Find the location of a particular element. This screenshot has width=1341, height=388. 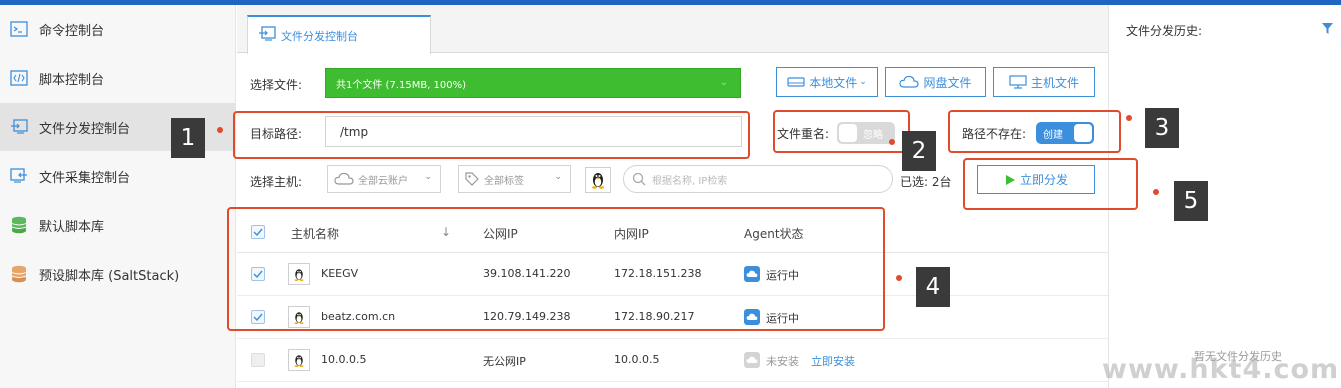

cloud-account-value: 全部云账户 is located at coordinates (383, 181).